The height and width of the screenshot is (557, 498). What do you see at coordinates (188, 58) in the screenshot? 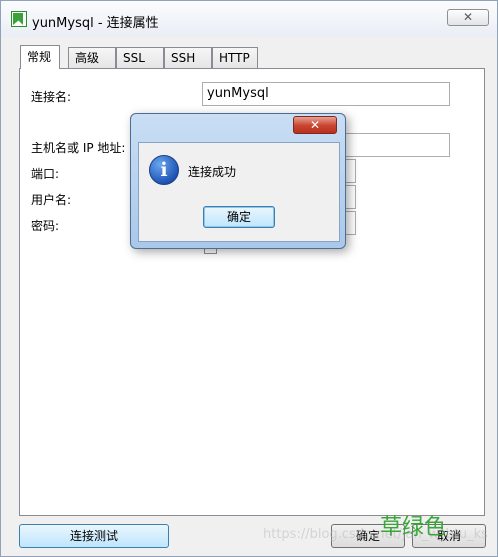
I see `tab-ssh: SSH` at bounding box center [188, 58].